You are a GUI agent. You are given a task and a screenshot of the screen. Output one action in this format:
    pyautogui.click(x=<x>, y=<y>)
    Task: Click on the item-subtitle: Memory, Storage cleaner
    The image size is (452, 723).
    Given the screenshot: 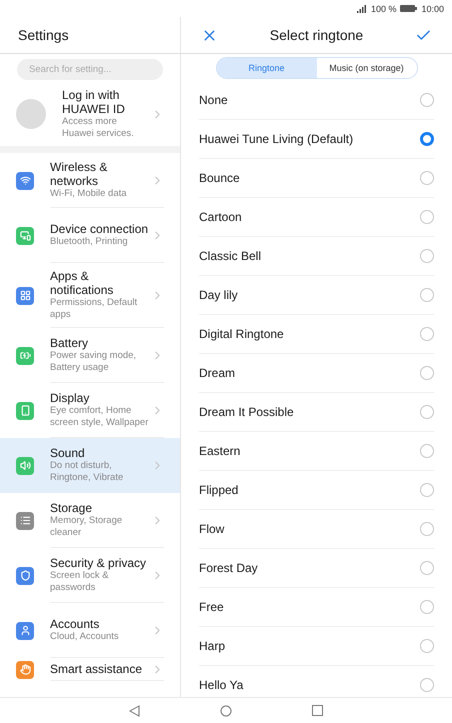 What is the action you would take?
    pyautogui.click(x=87, y=527)
    